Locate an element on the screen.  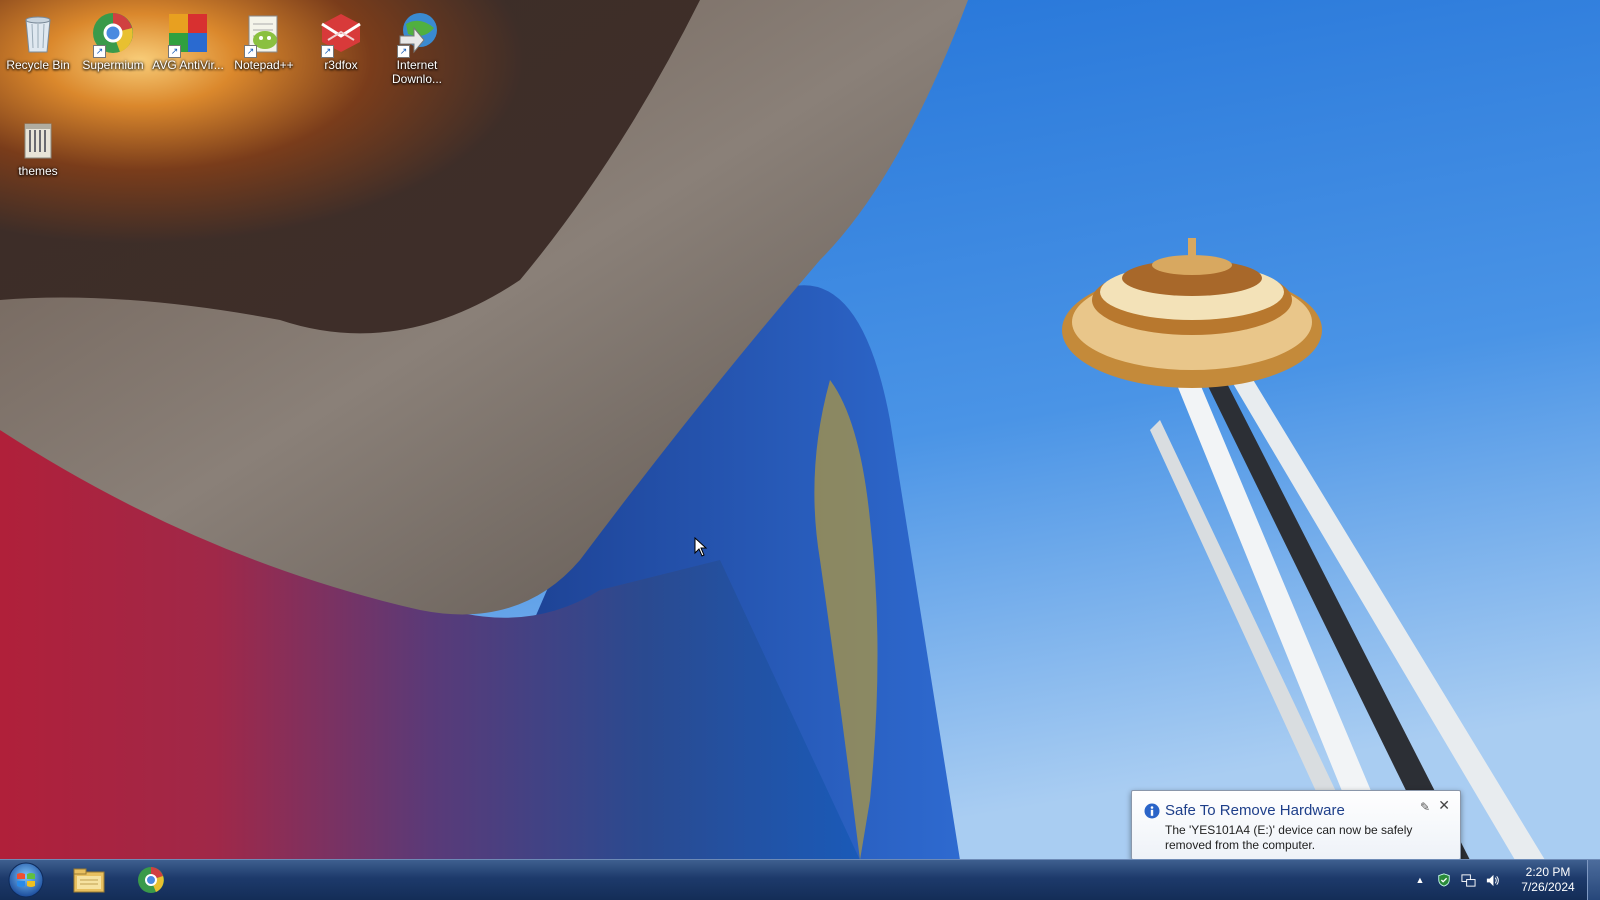
taskbar: ▲ 2:20 PM 7/26/2024 is located at coordinates (800, 879).